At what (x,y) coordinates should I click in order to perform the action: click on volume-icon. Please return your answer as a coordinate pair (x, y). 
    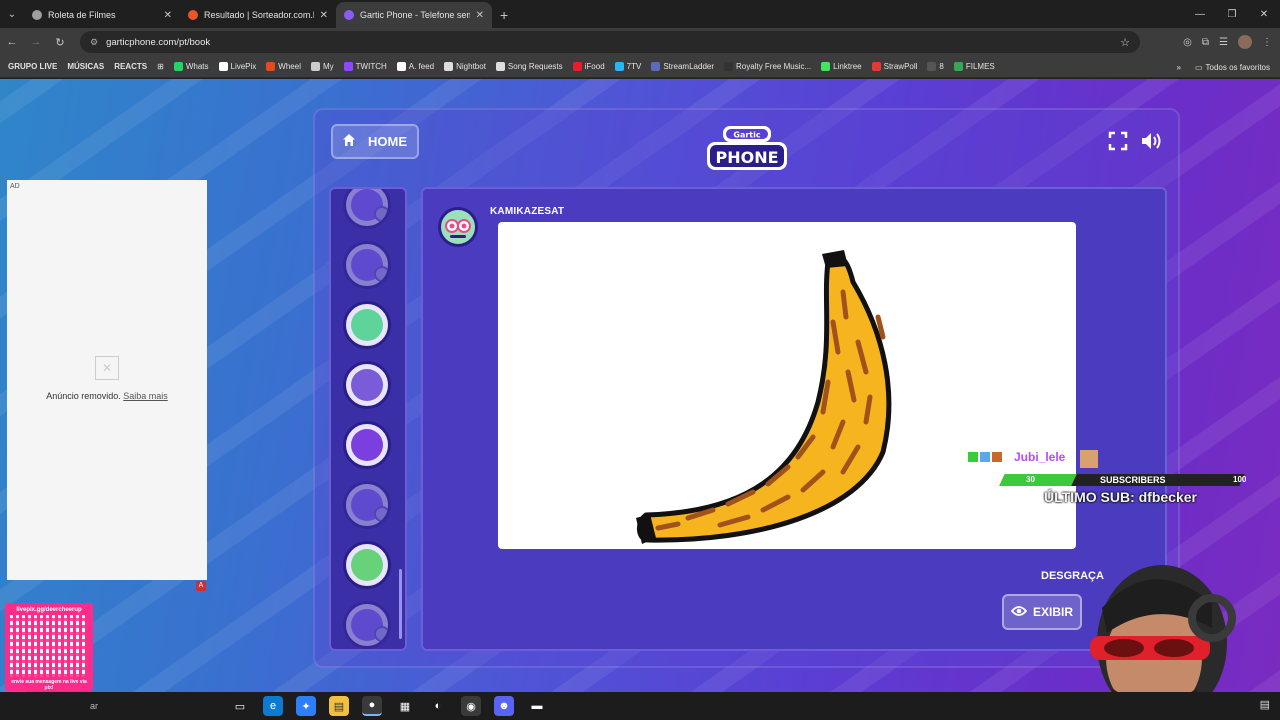
    Looking at the image, I should click on (1152, 143).